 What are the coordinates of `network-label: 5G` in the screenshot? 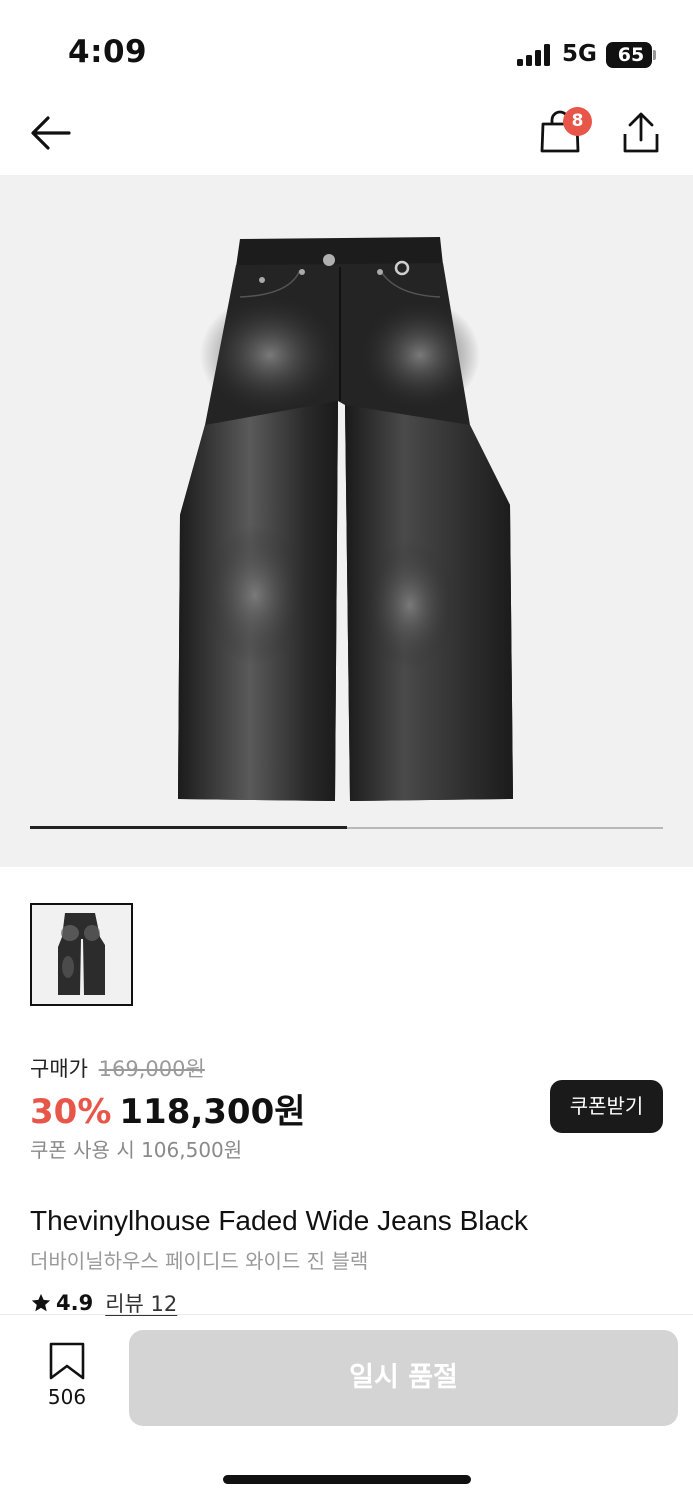 It's located at (579, 54).